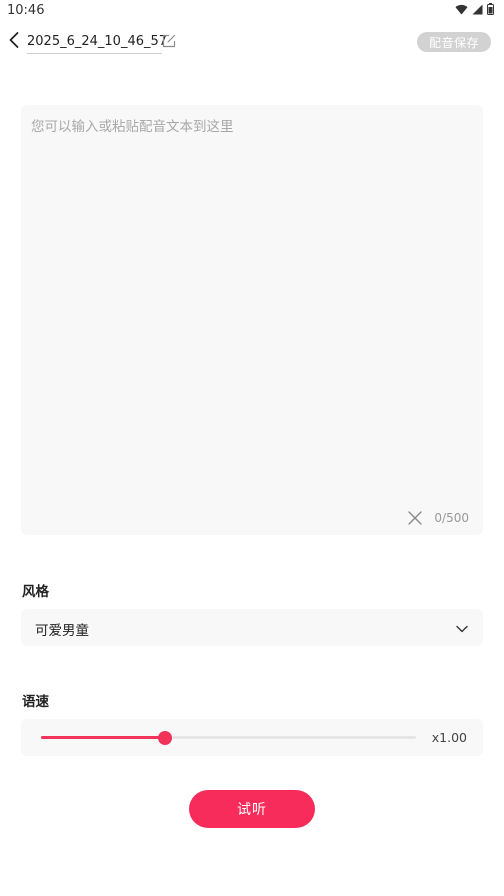 Image resolution: width=504 pixels, height=896 pixels. What do you see at coordinates (169, 41) in the screenshot?
I see `edit-title-button` at bounding box center [169, 41].